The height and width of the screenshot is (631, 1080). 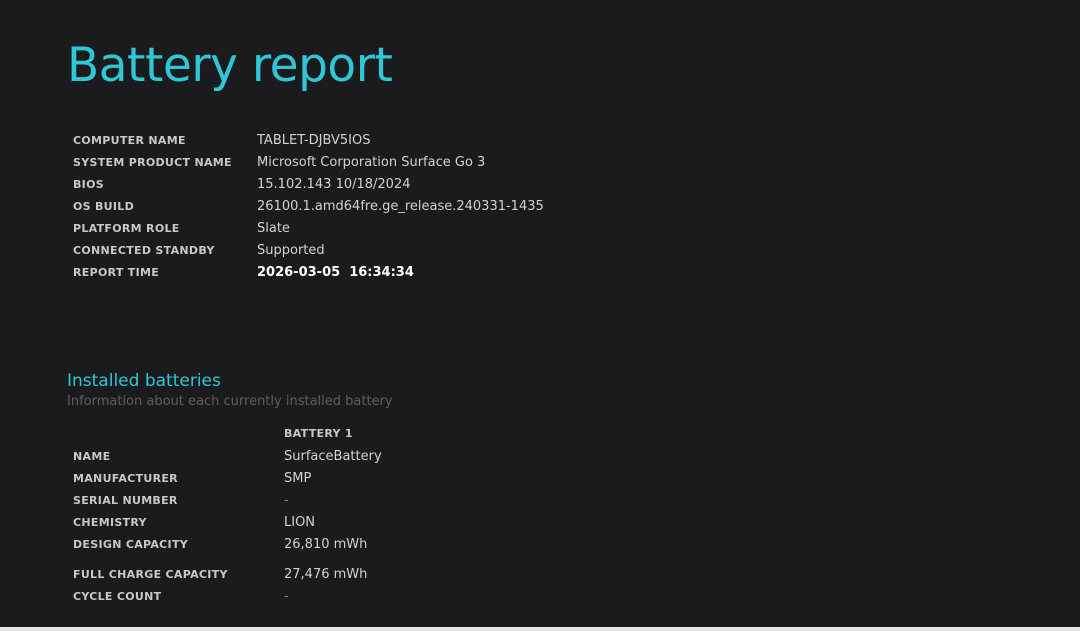 What do you see at coordinates (400, 206) in the screenshot?
I see `info-value: 26100.1.amd64fre.ge_release.240331-1435` at bounding box center [400, 206].